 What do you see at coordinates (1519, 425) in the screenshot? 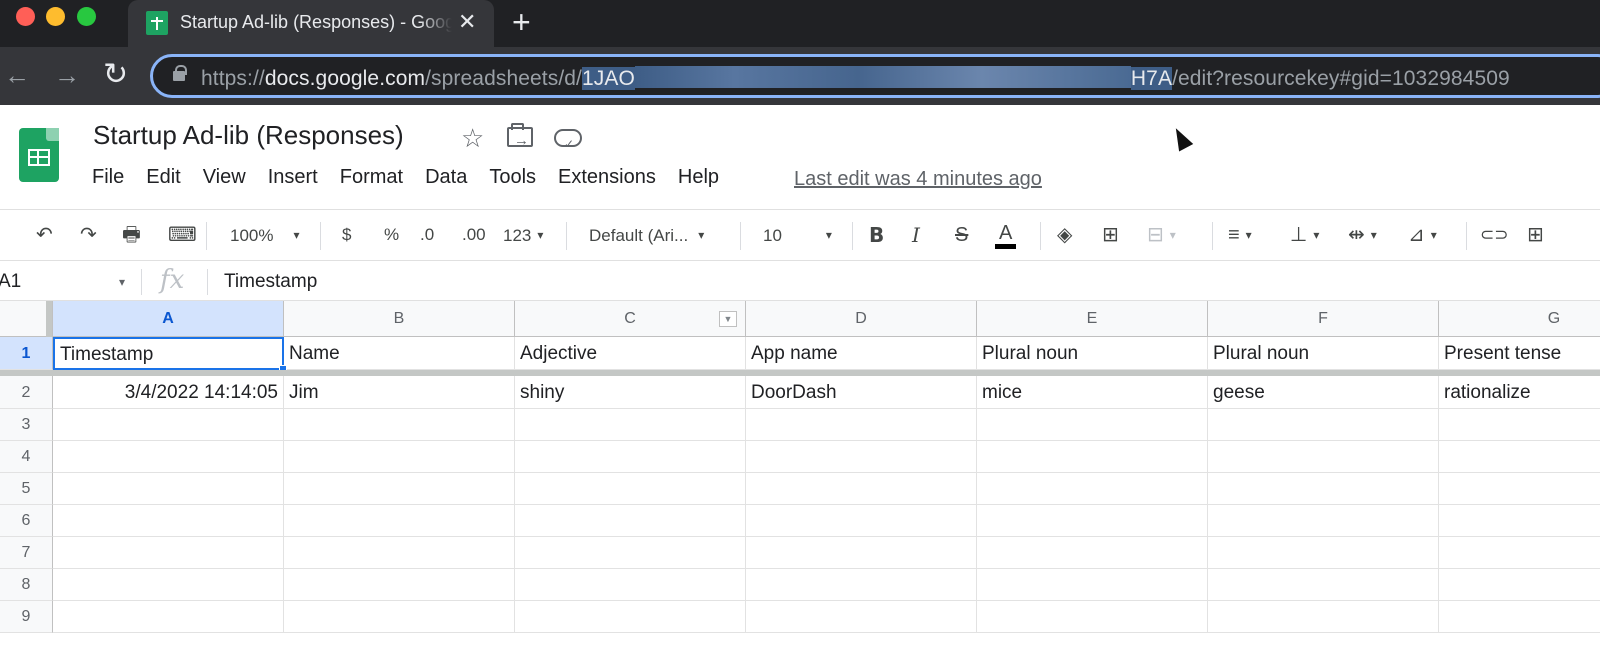
I see `cell-g3` at bounding box center [1519, 425].